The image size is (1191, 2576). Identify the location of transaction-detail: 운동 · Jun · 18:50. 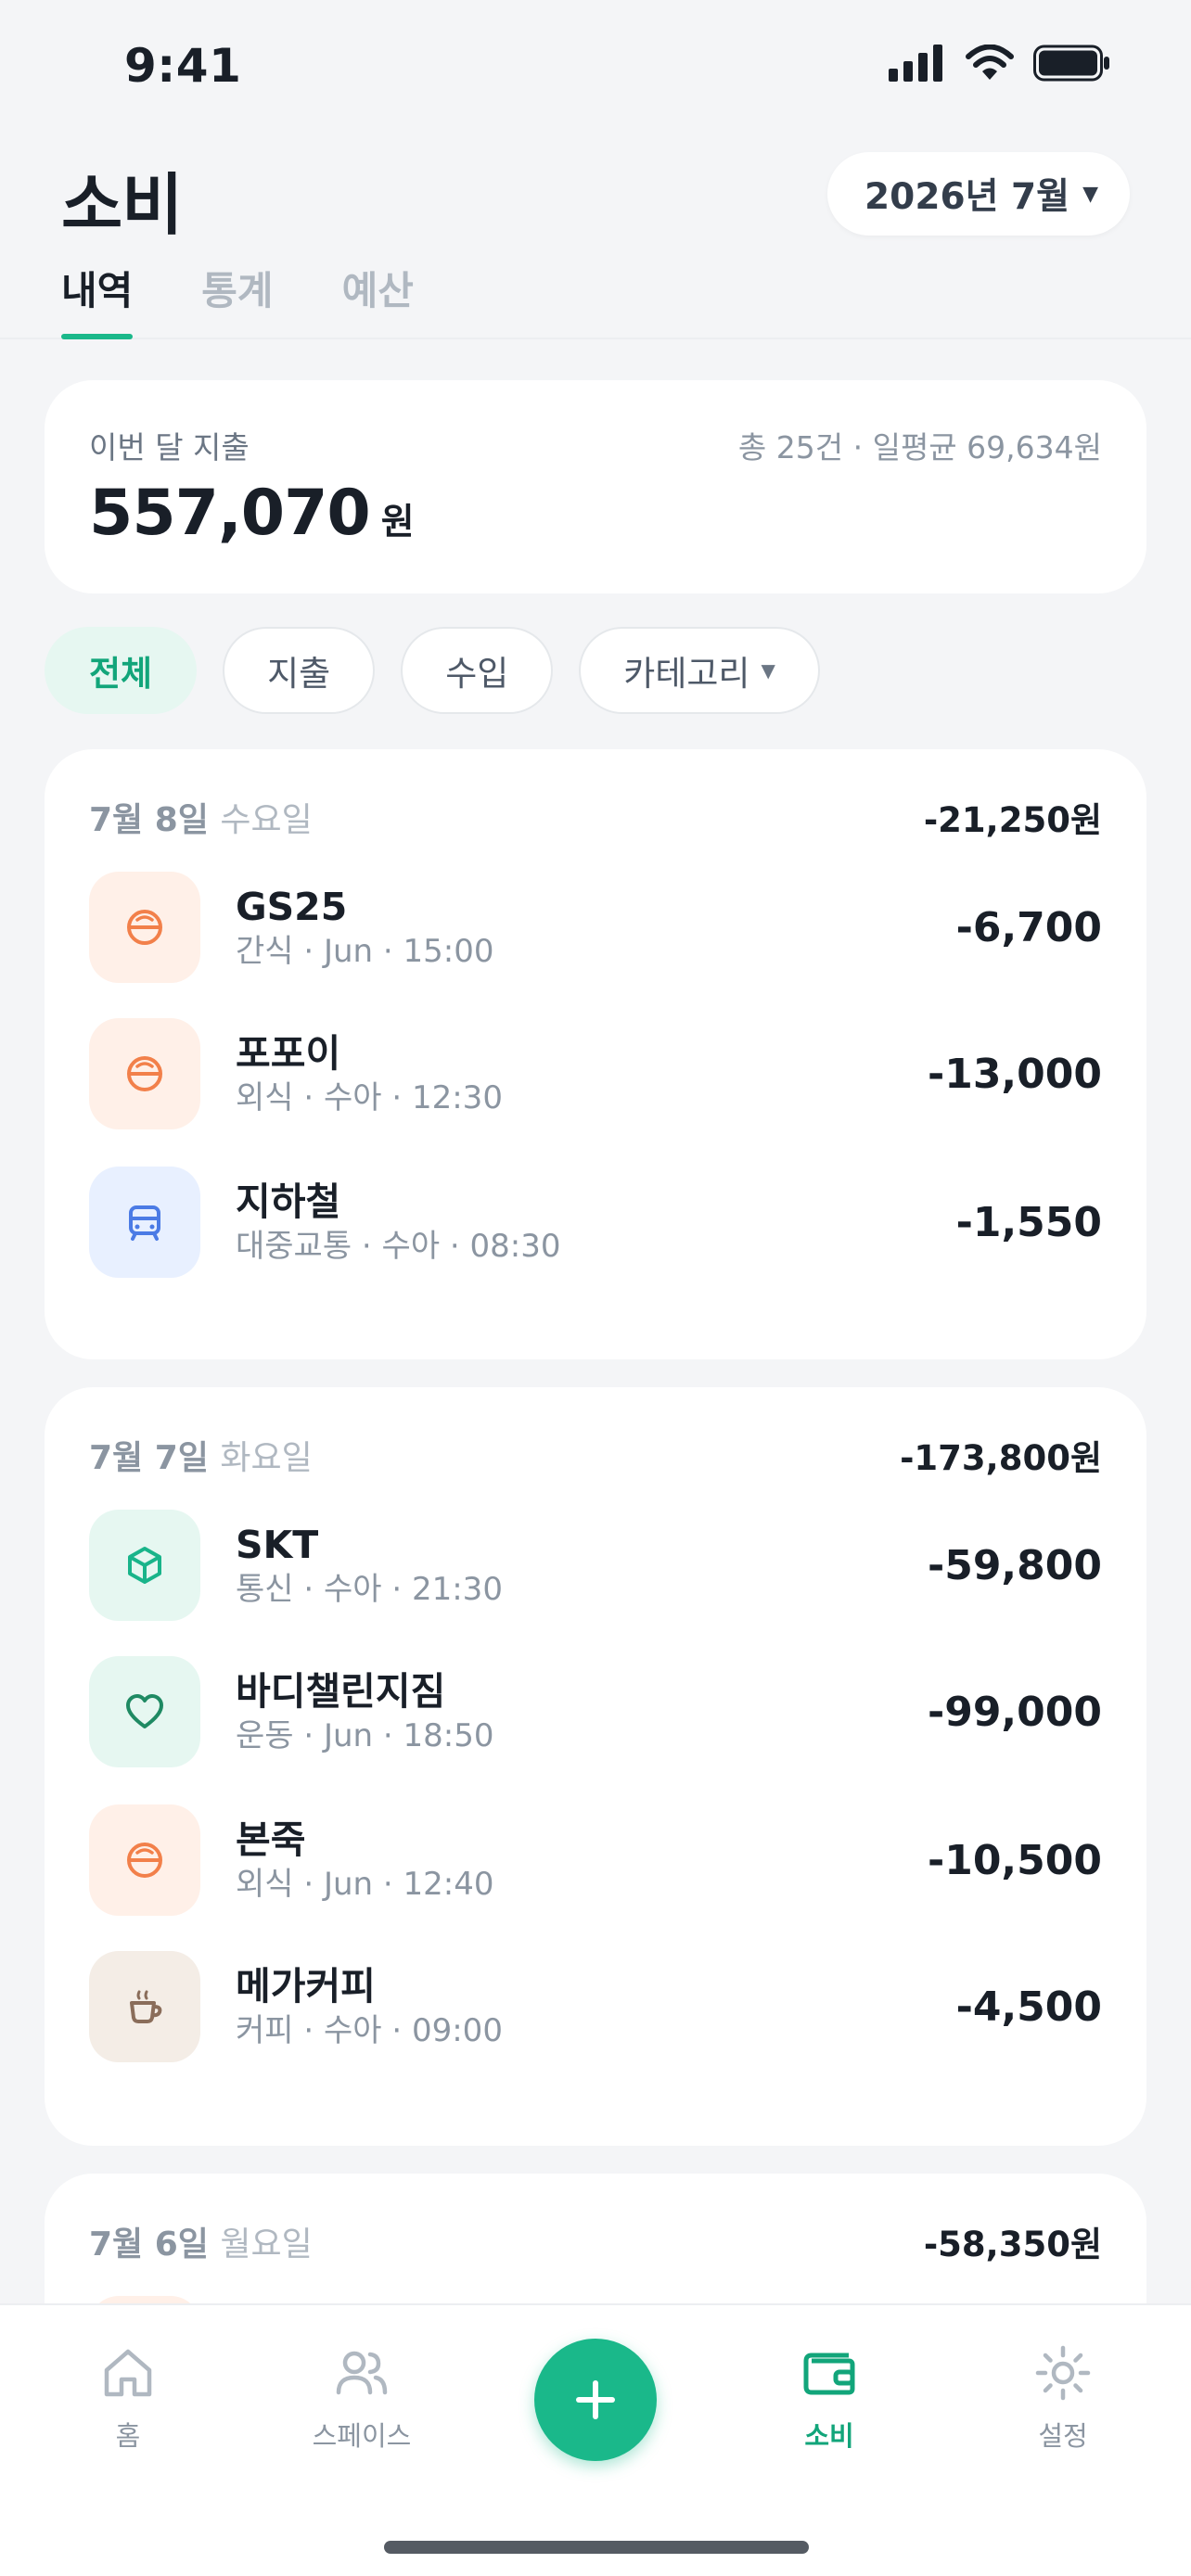
(365, 1735).